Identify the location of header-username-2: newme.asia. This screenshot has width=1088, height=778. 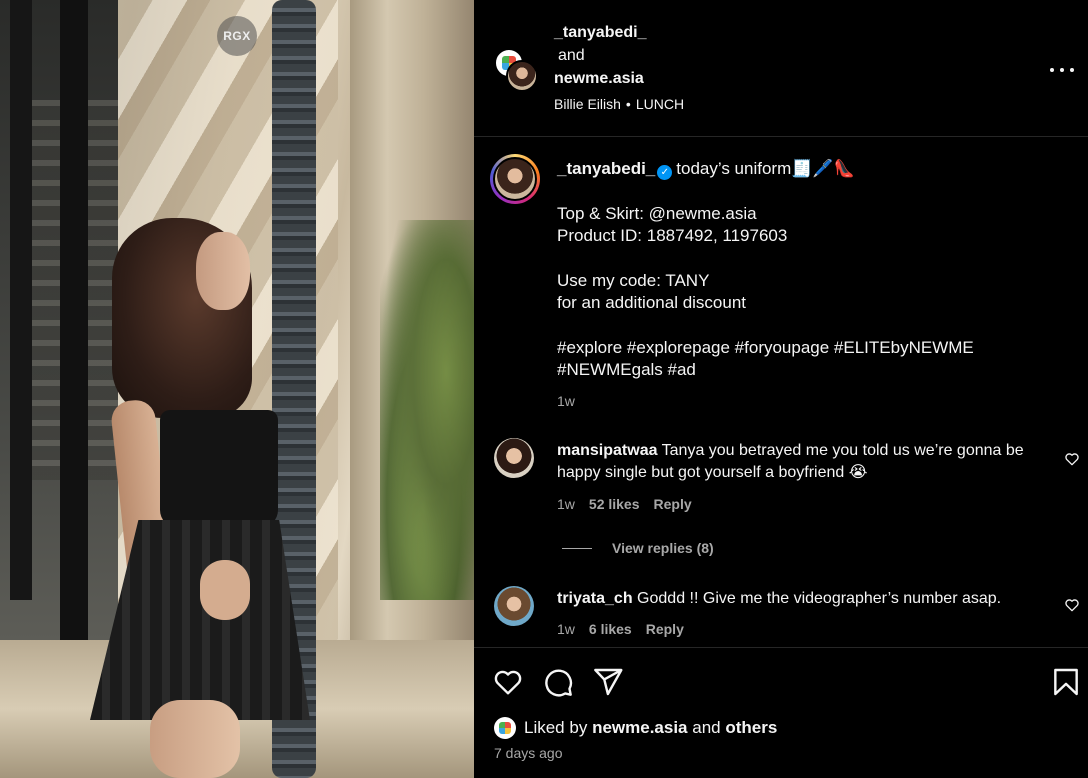
(599, 79).